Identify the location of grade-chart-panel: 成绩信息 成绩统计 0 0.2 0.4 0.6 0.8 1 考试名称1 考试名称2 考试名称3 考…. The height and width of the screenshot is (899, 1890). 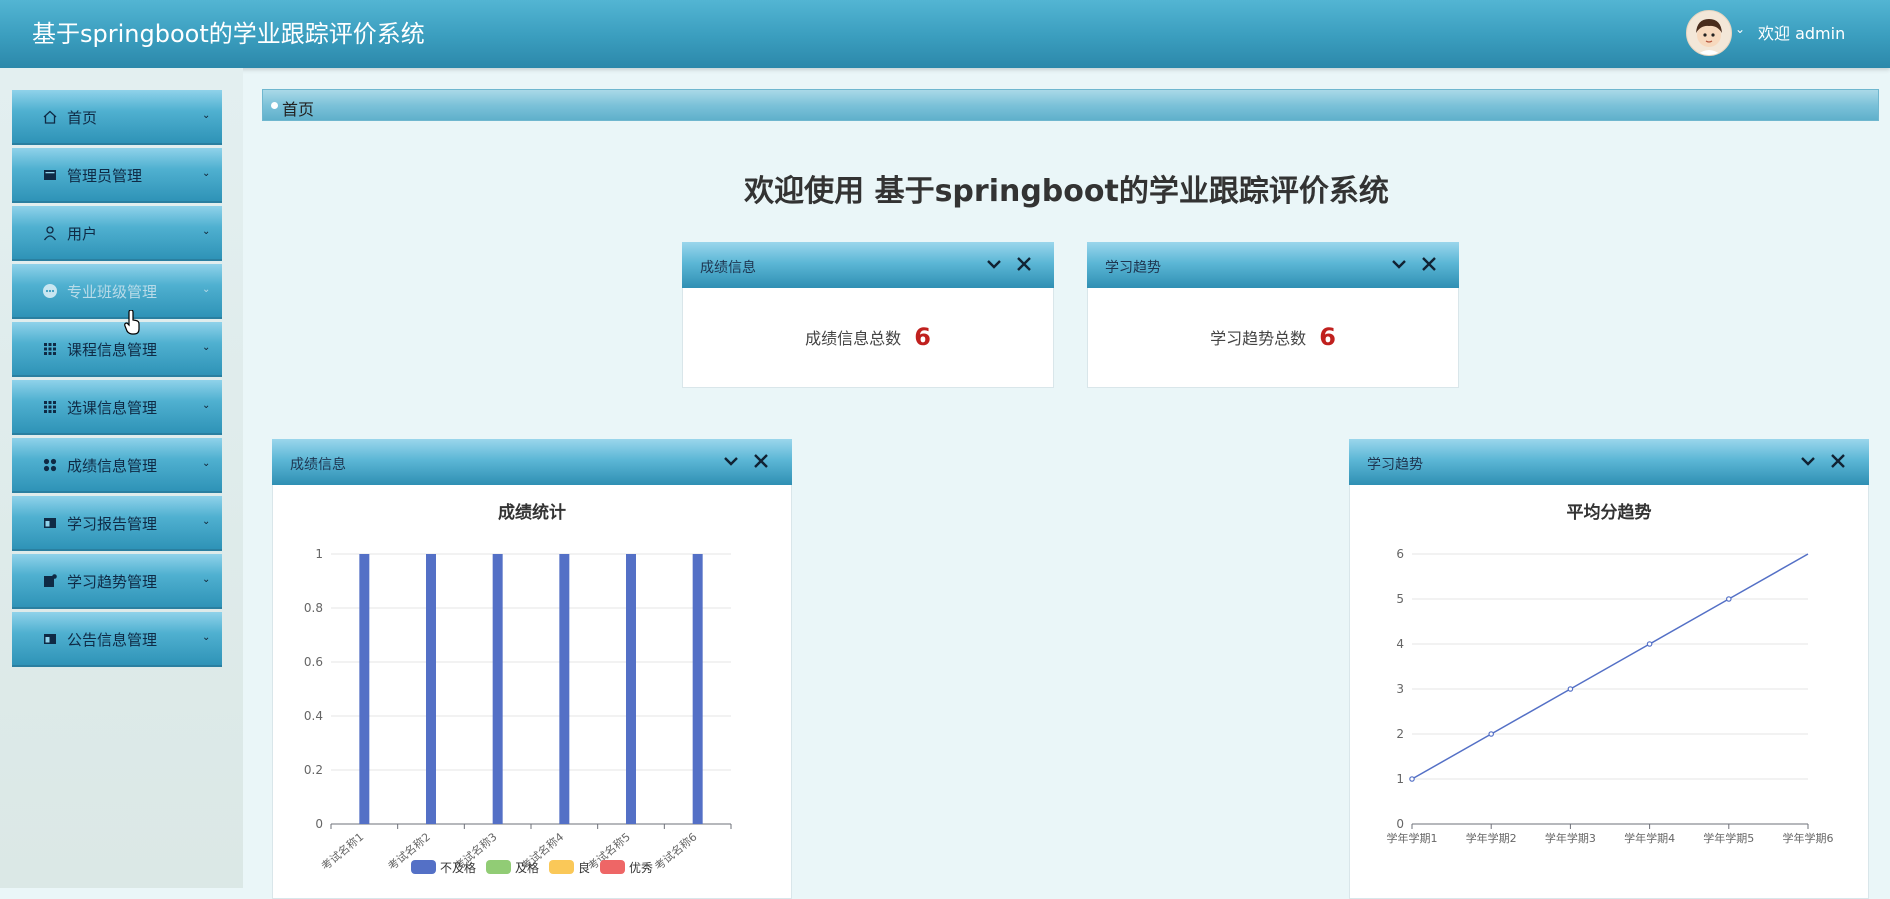
(532, 669).